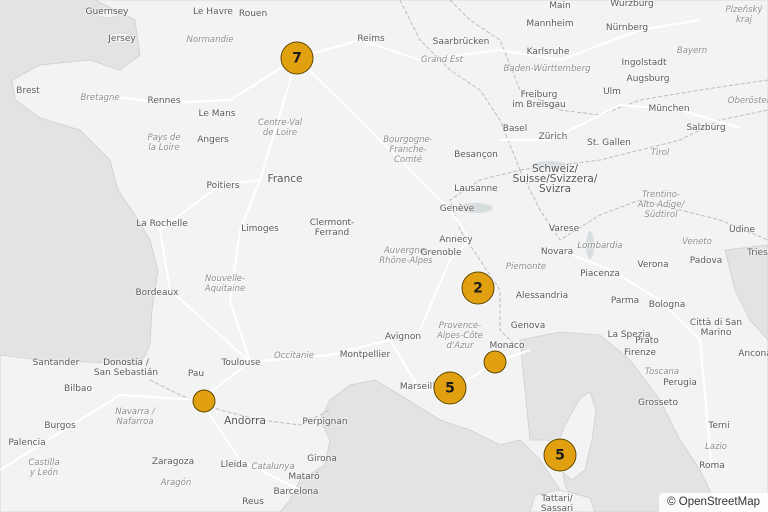 Image resolution: width=768 pixels, height=512 pixels. I want to click on cluster-count: 7, so click(297, 58).